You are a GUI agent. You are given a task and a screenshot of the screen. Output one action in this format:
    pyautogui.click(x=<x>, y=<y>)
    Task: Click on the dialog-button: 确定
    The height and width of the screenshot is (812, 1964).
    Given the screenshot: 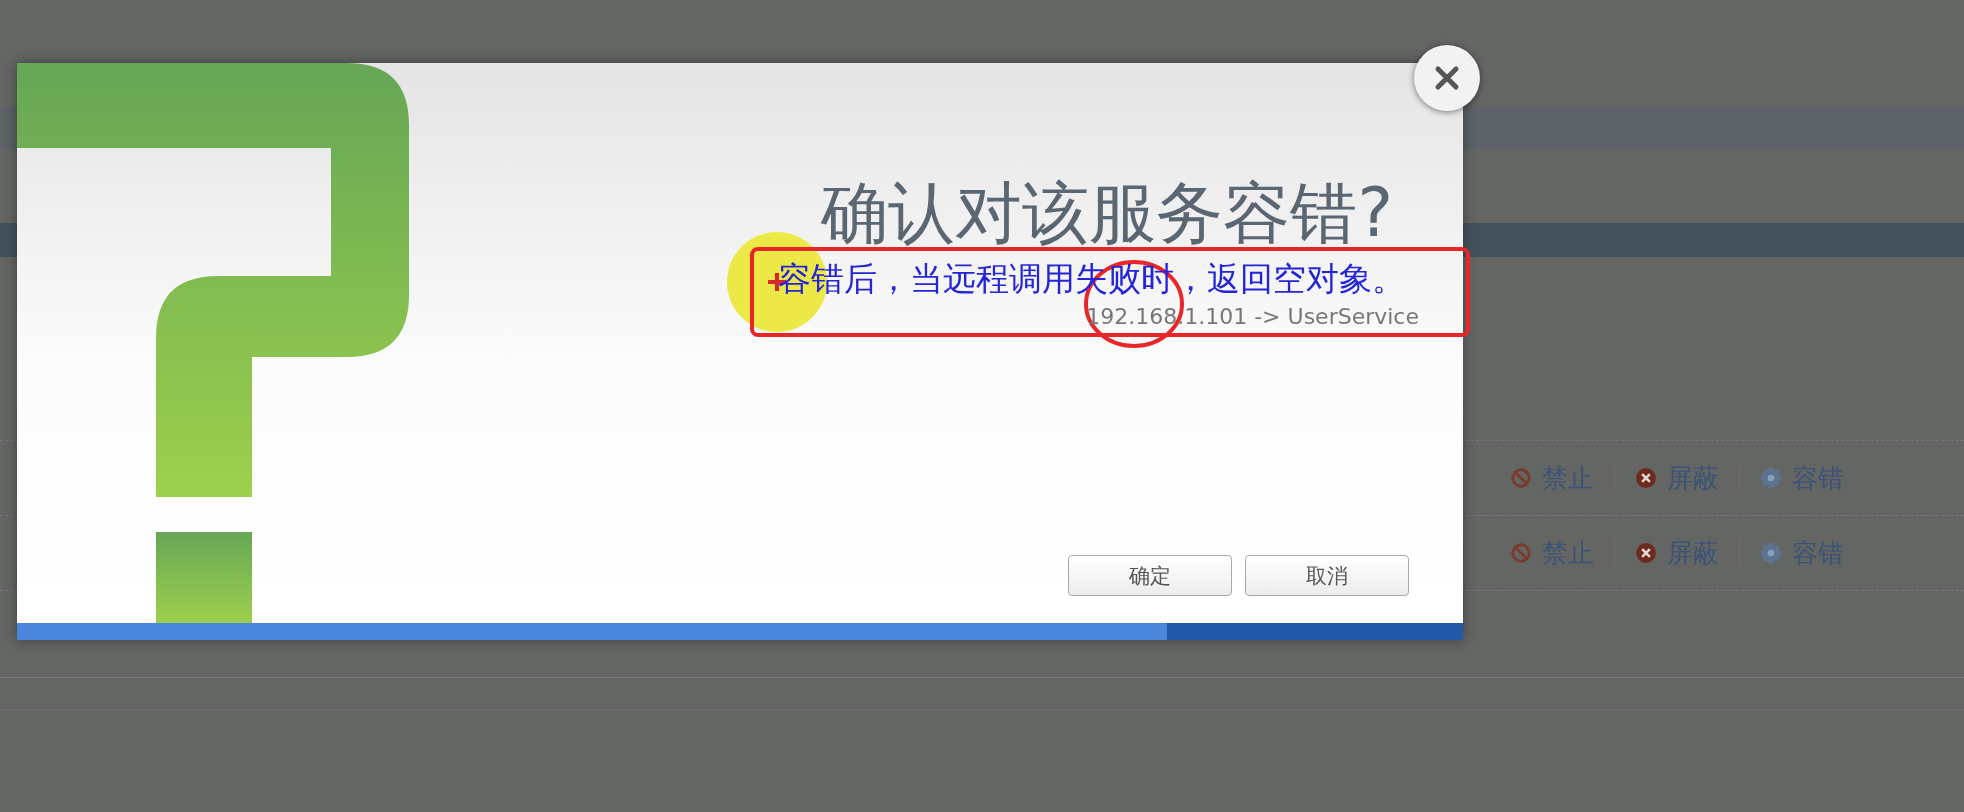 What is the action you would take?
    pyautogui.click(x=1150, y=575)
    